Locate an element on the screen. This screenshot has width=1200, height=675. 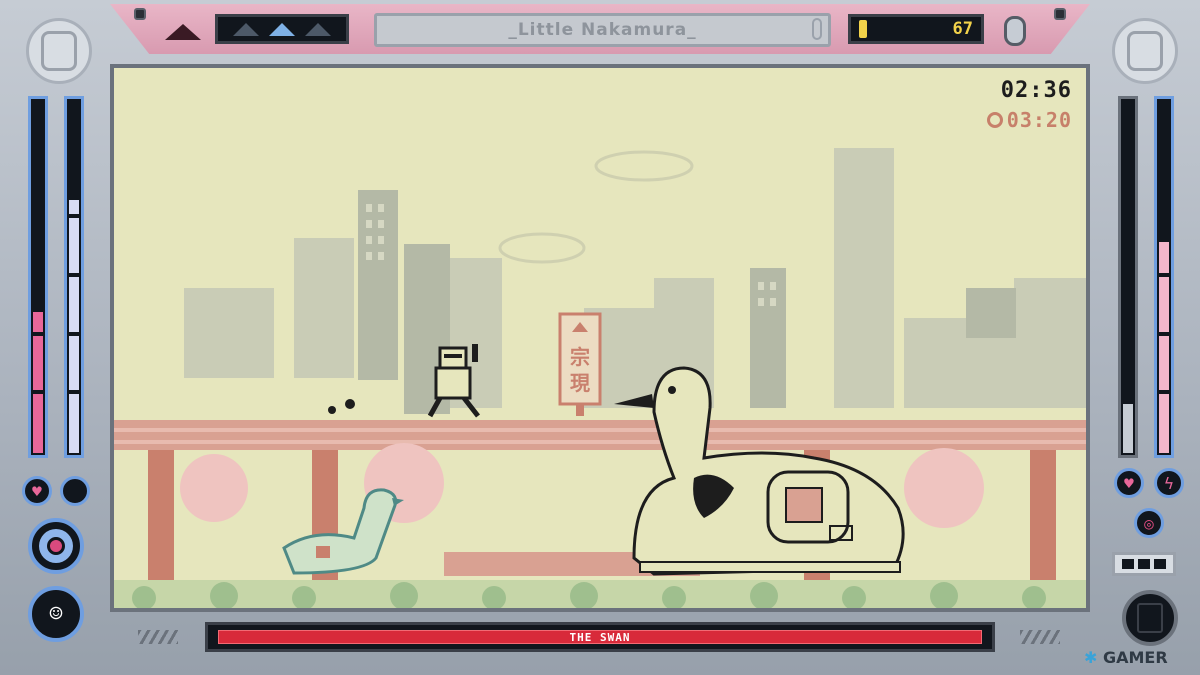
boss-health-bar: THE SWAN is located at coordinates (600, 637).